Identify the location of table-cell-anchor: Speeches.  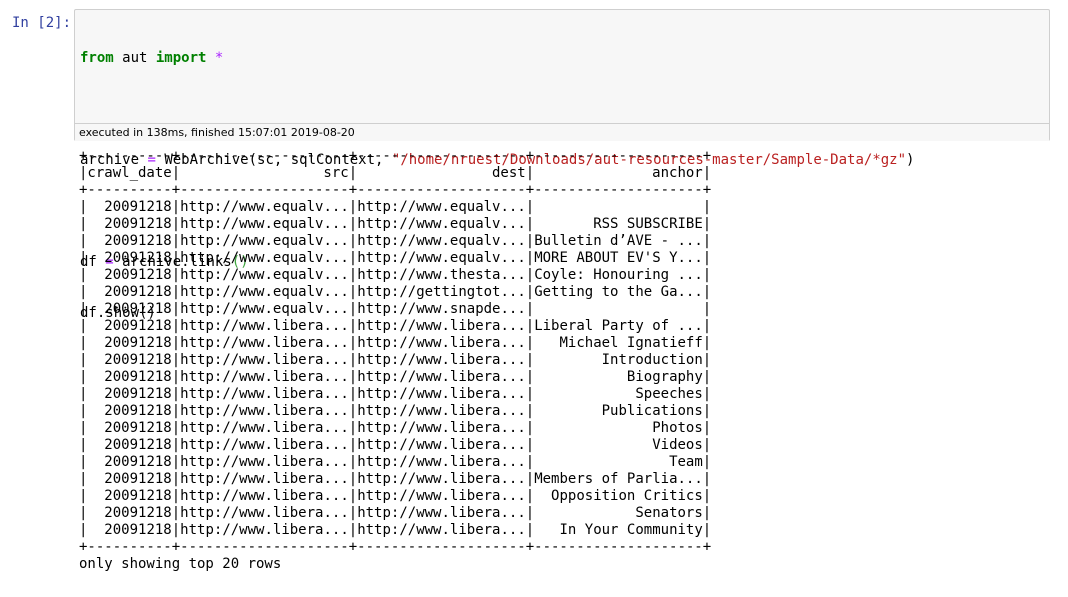
(618, 394).